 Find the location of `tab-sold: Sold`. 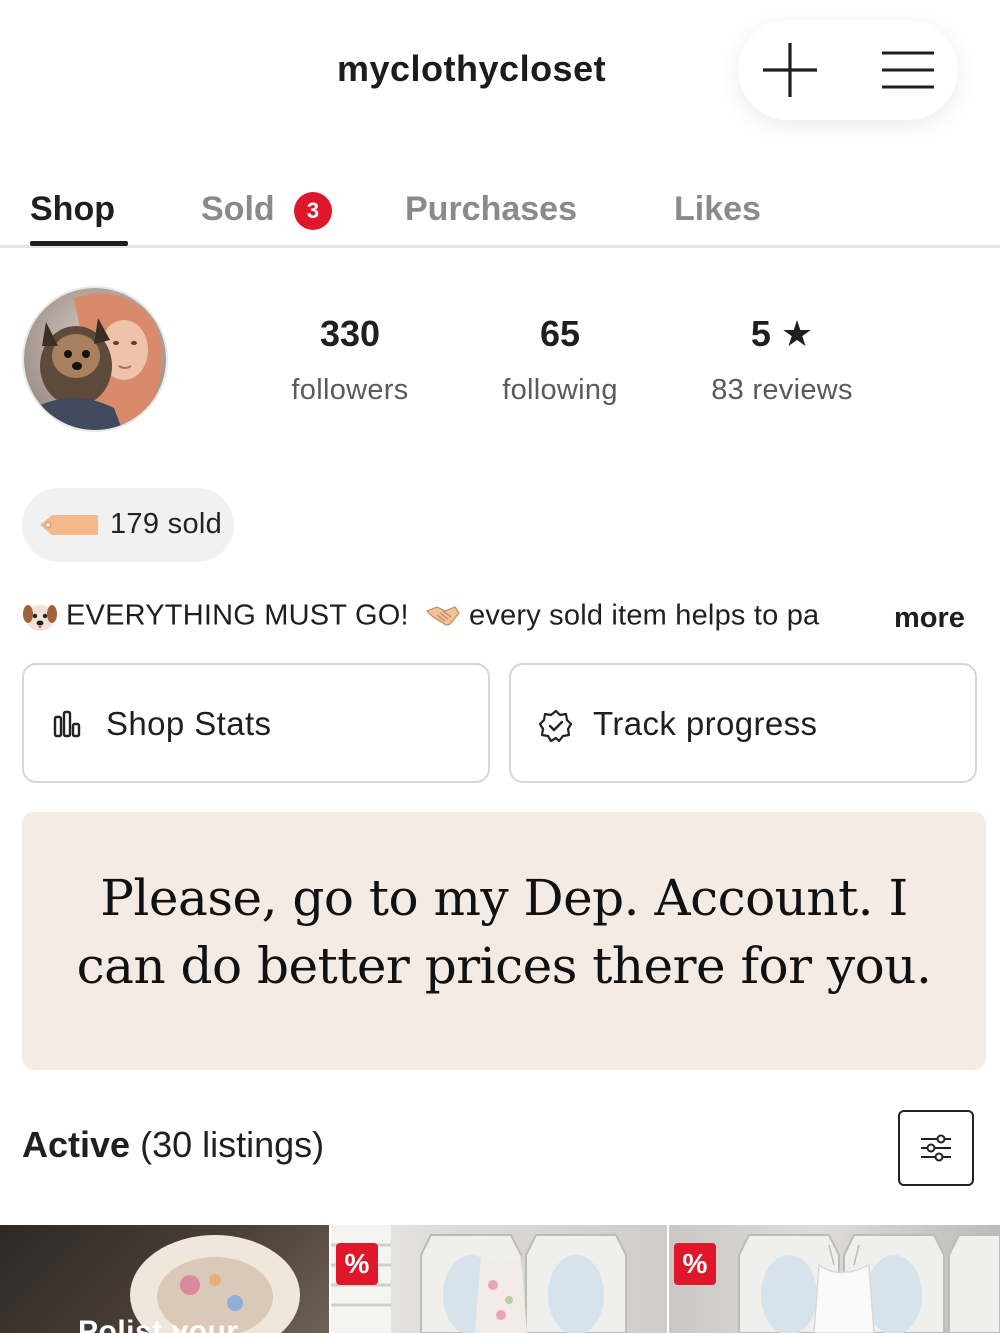

tab-sold: Sold is located at coordinates (238, 209).